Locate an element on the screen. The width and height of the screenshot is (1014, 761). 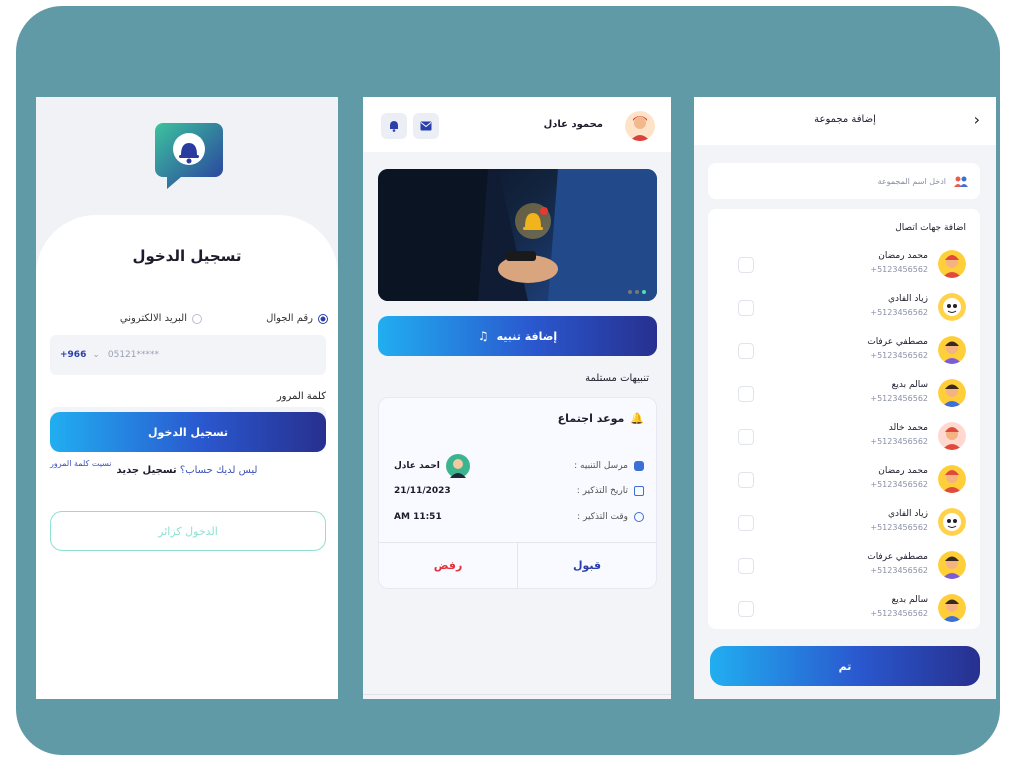
contacts-header: اضافة جهات اتصال is located at coordinates (930, 228).